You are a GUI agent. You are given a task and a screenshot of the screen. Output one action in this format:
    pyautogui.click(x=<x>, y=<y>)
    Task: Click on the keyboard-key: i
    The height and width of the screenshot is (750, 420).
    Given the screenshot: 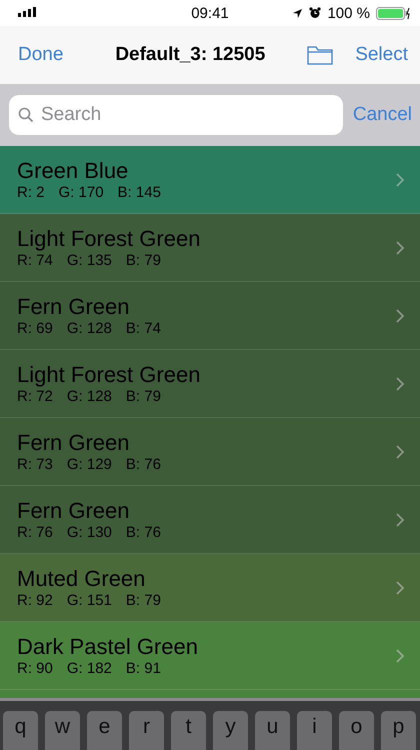 What is the action you would take?
    pyautogui.click(x=314, y=730)
    